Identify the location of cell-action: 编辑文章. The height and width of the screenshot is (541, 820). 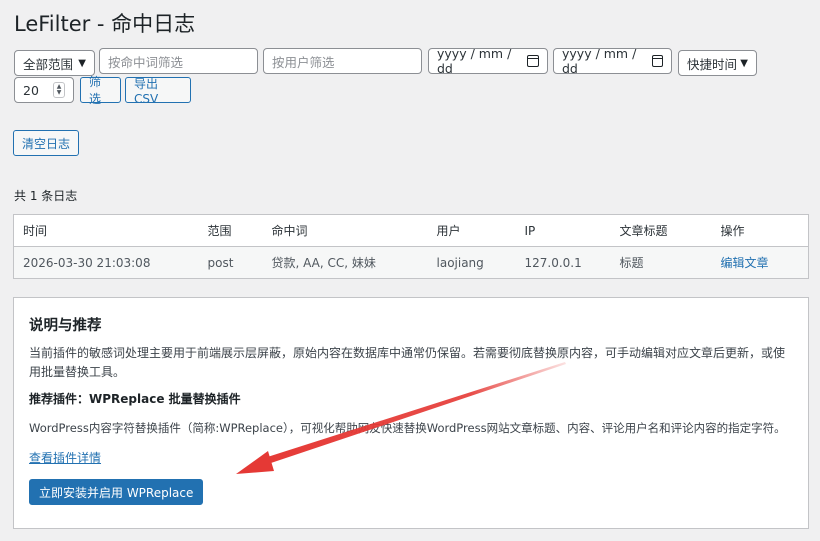
(760, 262).